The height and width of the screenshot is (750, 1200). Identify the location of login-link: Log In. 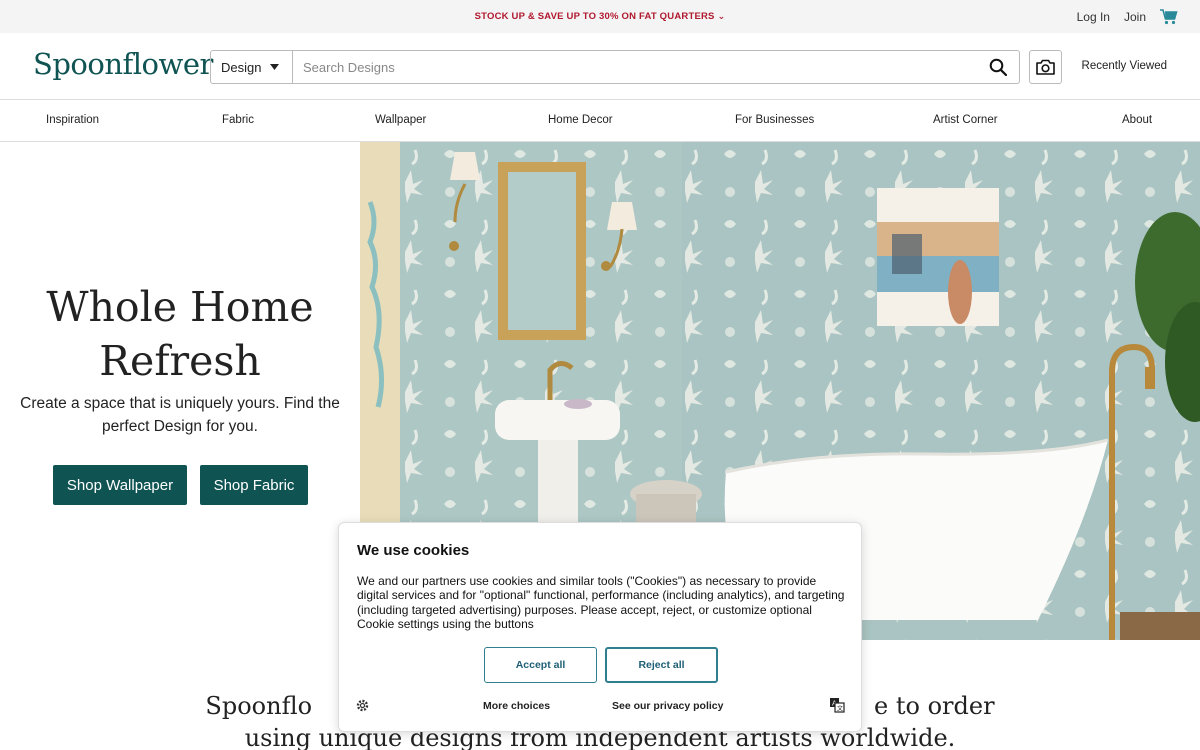
(1093, 17).